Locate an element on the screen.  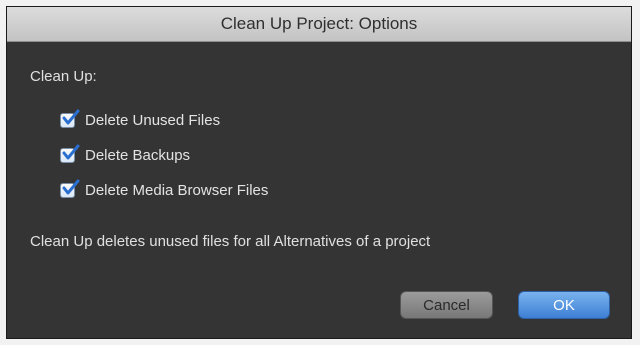
dialog-titlebar: Clean Up Project: Options is located at coordinates (319, 24).